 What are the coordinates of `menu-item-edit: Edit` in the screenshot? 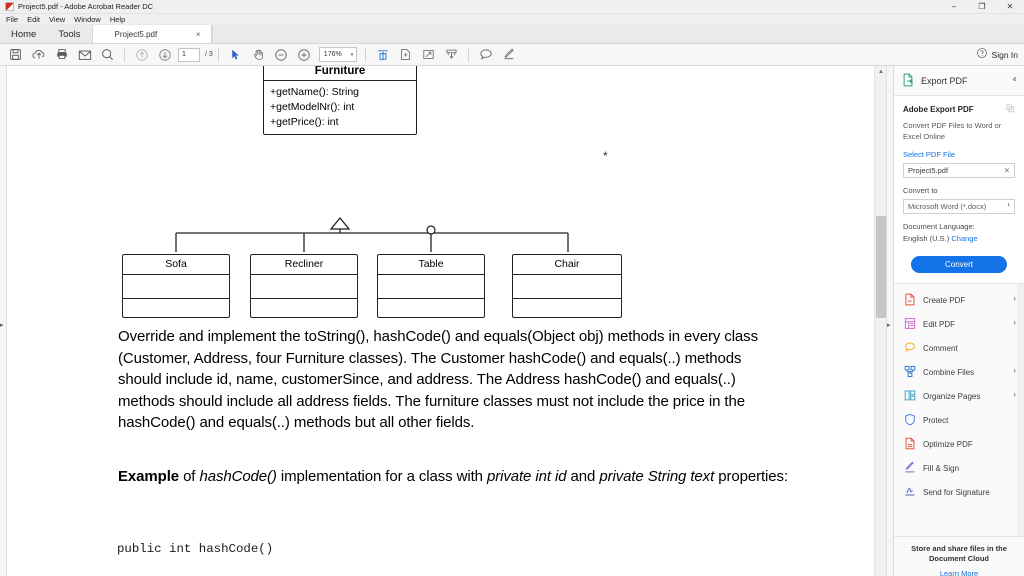 It's located at (33, 19).